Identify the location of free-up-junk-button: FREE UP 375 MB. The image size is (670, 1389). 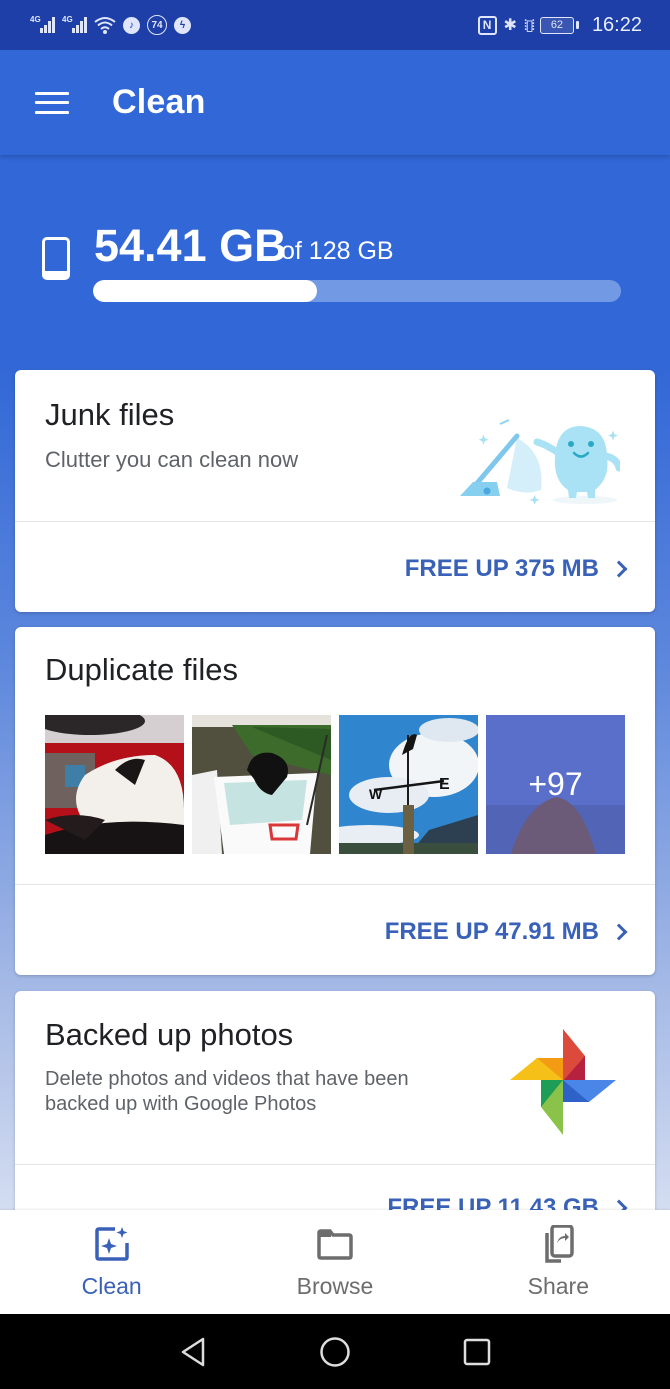
(516, 569).